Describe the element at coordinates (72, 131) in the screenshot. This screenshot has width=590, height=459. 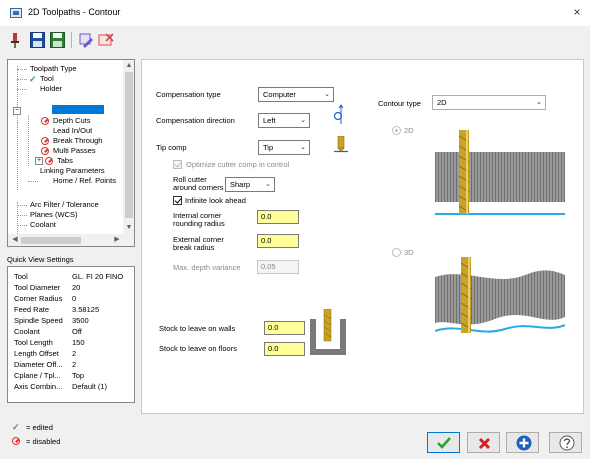
I see `tree-item-lead-in-out: Lead In/Out` at that location.